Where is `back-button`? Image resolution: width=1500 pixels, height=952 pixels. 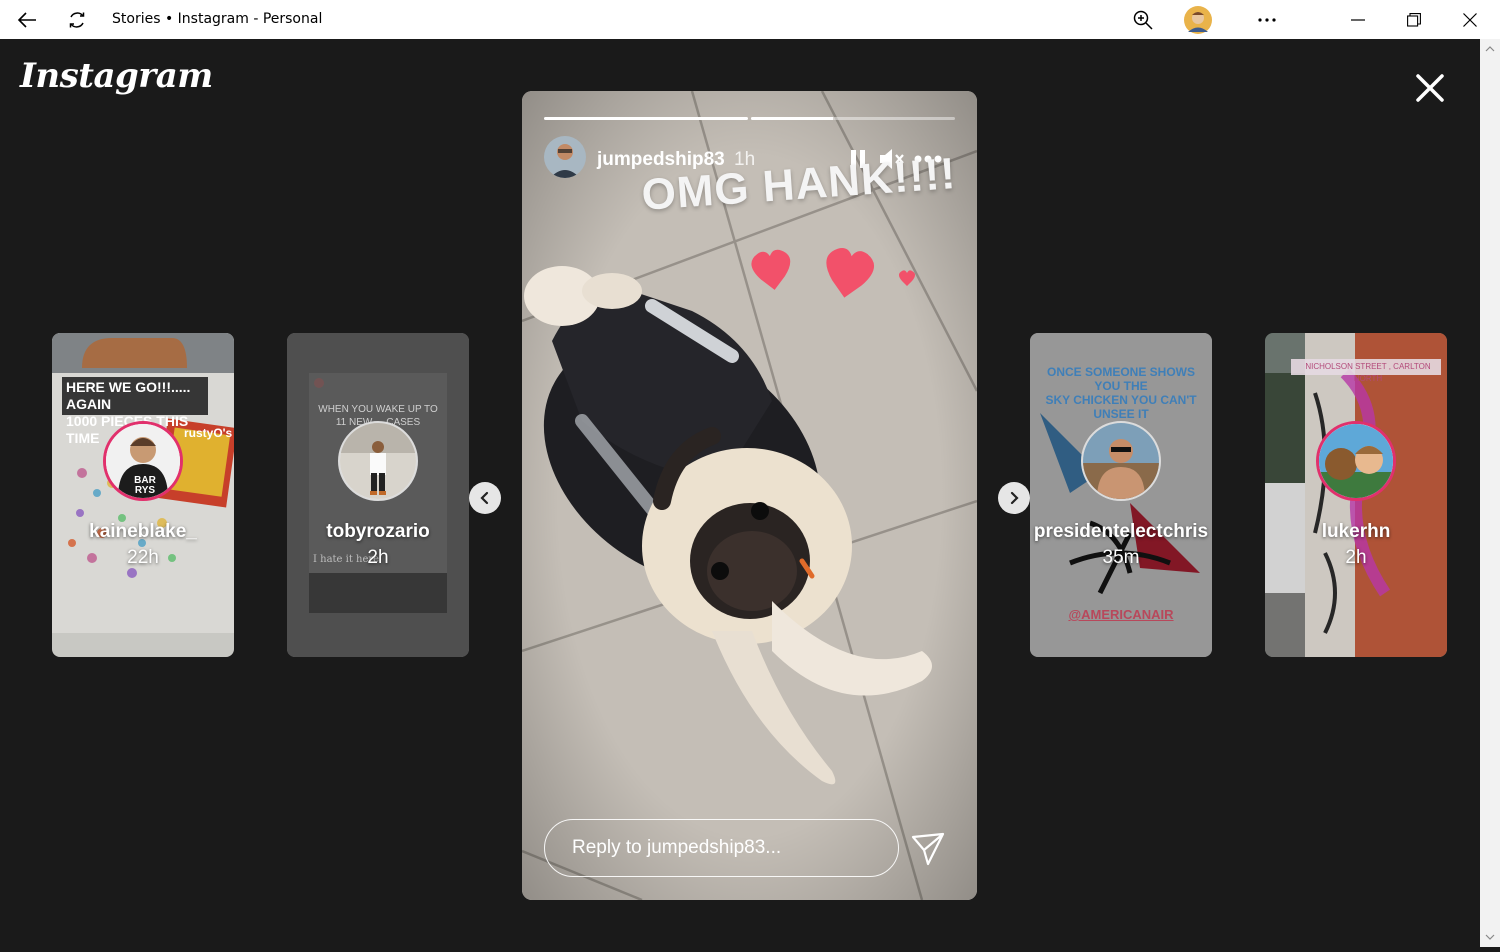
back-button is located at coordinates (27, 19).